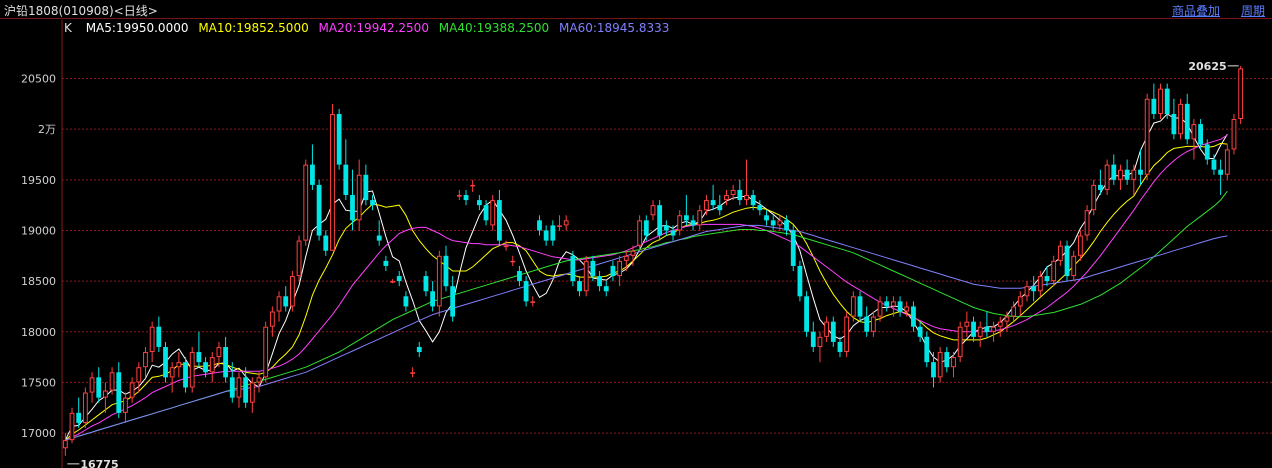 Image resolution: width=1272 pixels, height=468 pixels. What do you see at coordinates (38, 332) in the screenshot?
I see `y-tick-label: 18000` at bounding box center [38, 332].